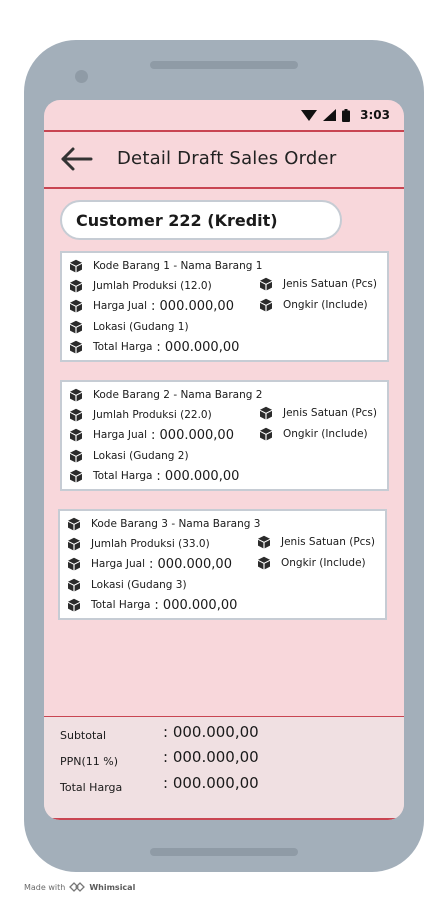  I want to click on ppn-value: : 000.000,00, so click(211, 757).